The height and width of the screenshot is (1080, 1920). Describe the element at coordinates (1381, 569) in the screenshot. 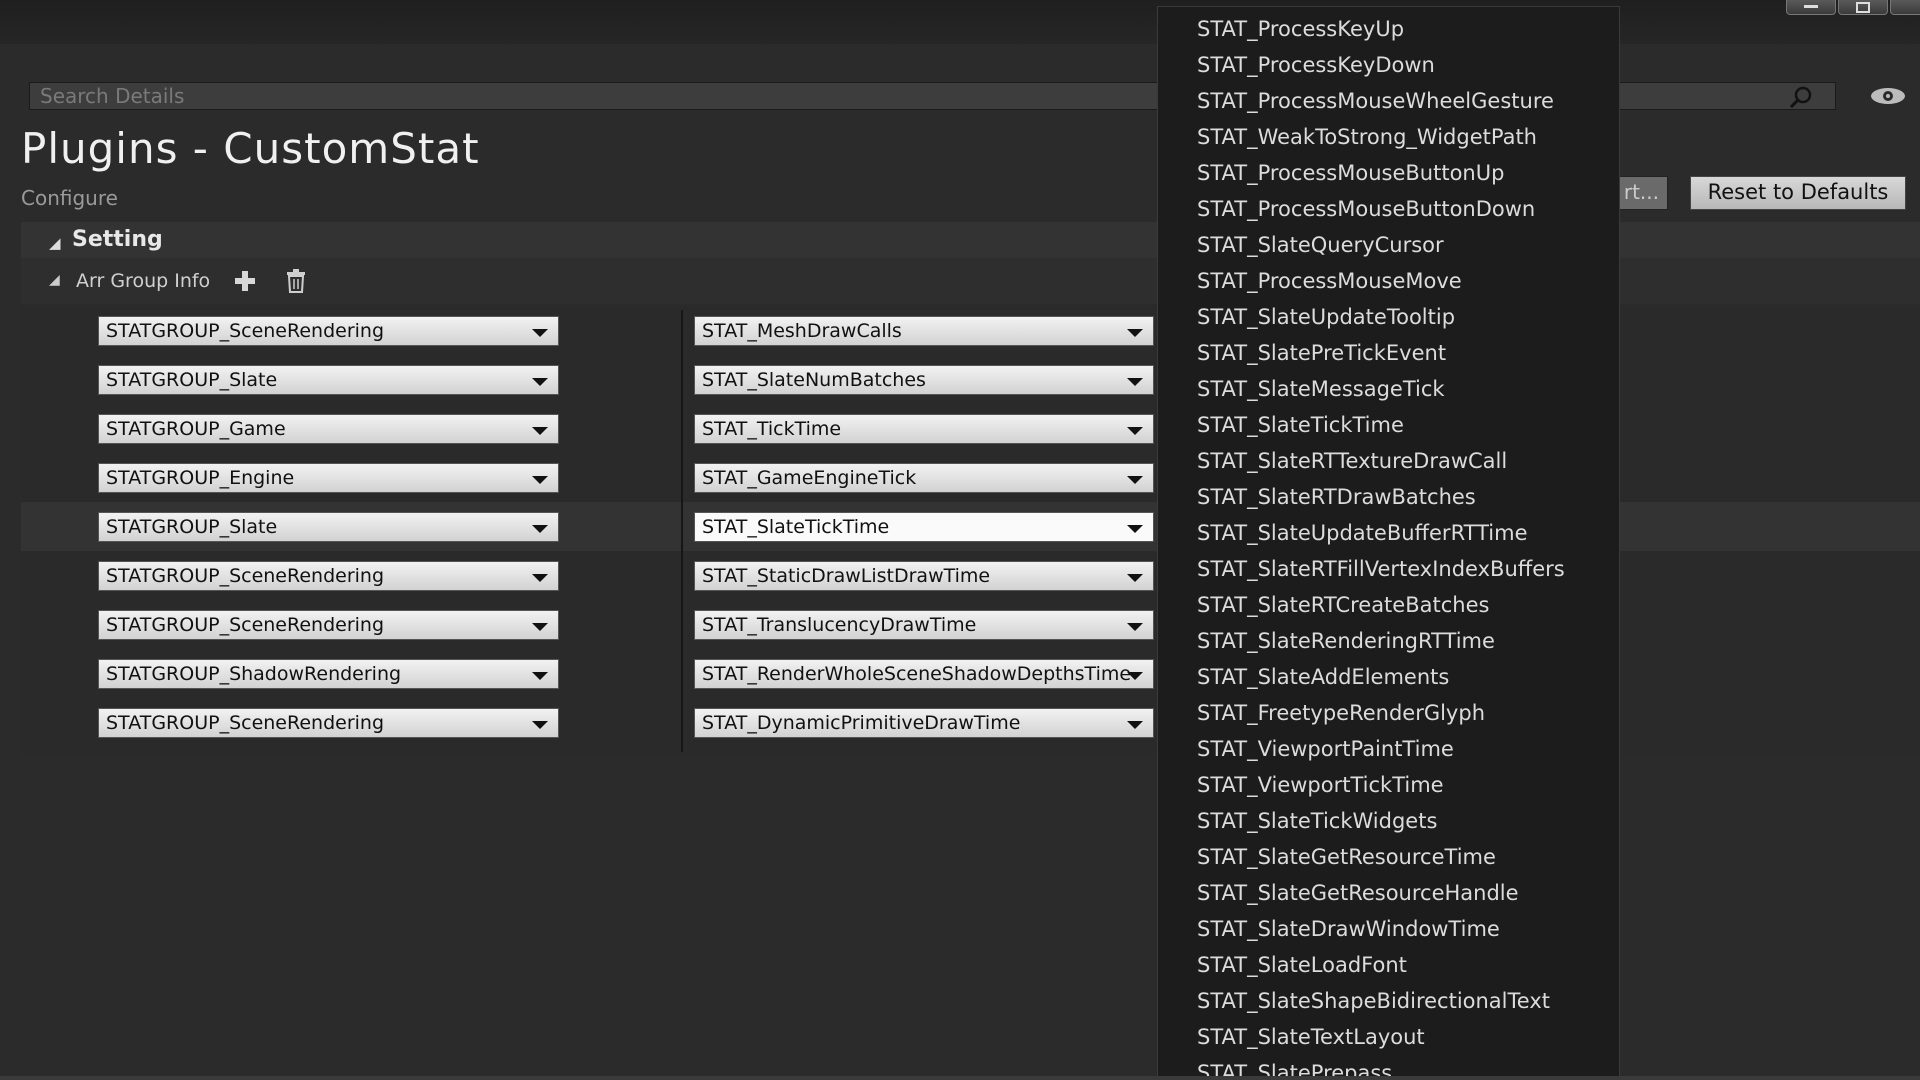

I see `dropdown-item: STAT_SlateRTFillVertexIndexBuffers` at that location.